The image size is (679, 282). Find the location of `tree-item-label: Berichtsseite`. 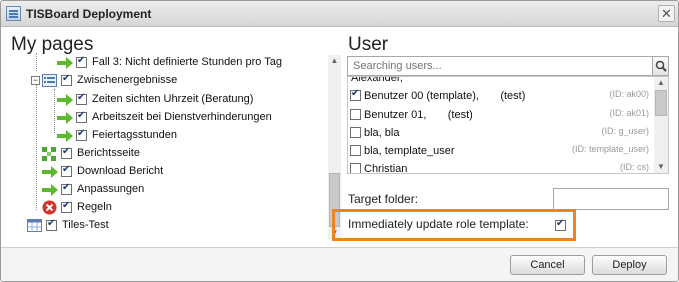

tree-item-label: Berichtsseite is located at coordinates (108, 153).